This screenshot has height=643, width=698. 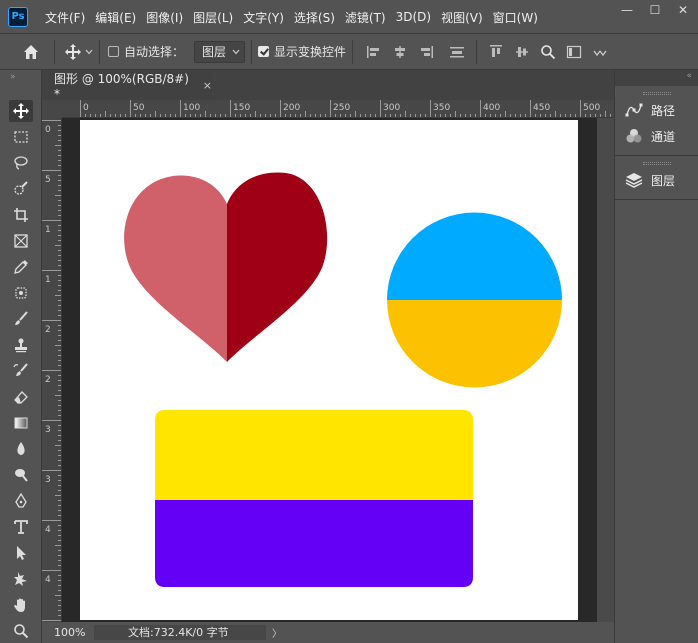 What do you see at coordinates (474, 256) in the screenshot?
I see `circle-top-half` at bounding box center [474, 256].